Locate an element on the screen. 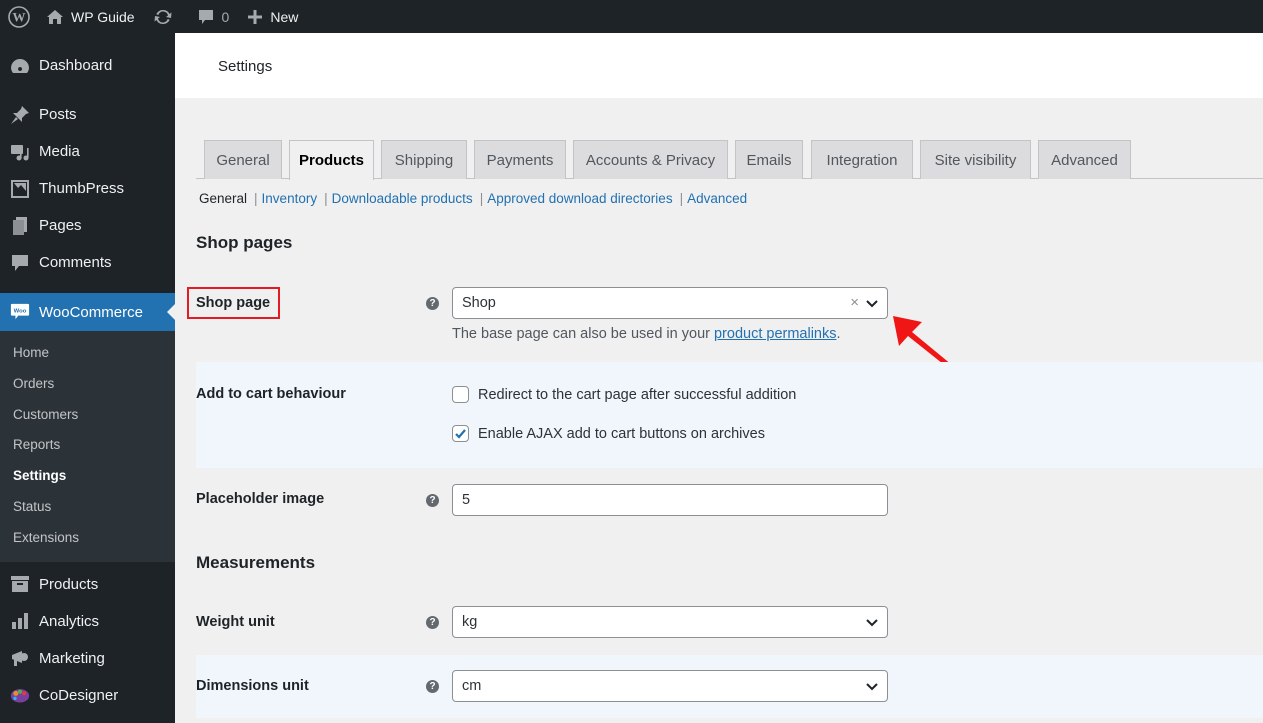 This screenshot has height=723, width=1263. sidebar-item-products: Products is located at coordinates (87, 584).